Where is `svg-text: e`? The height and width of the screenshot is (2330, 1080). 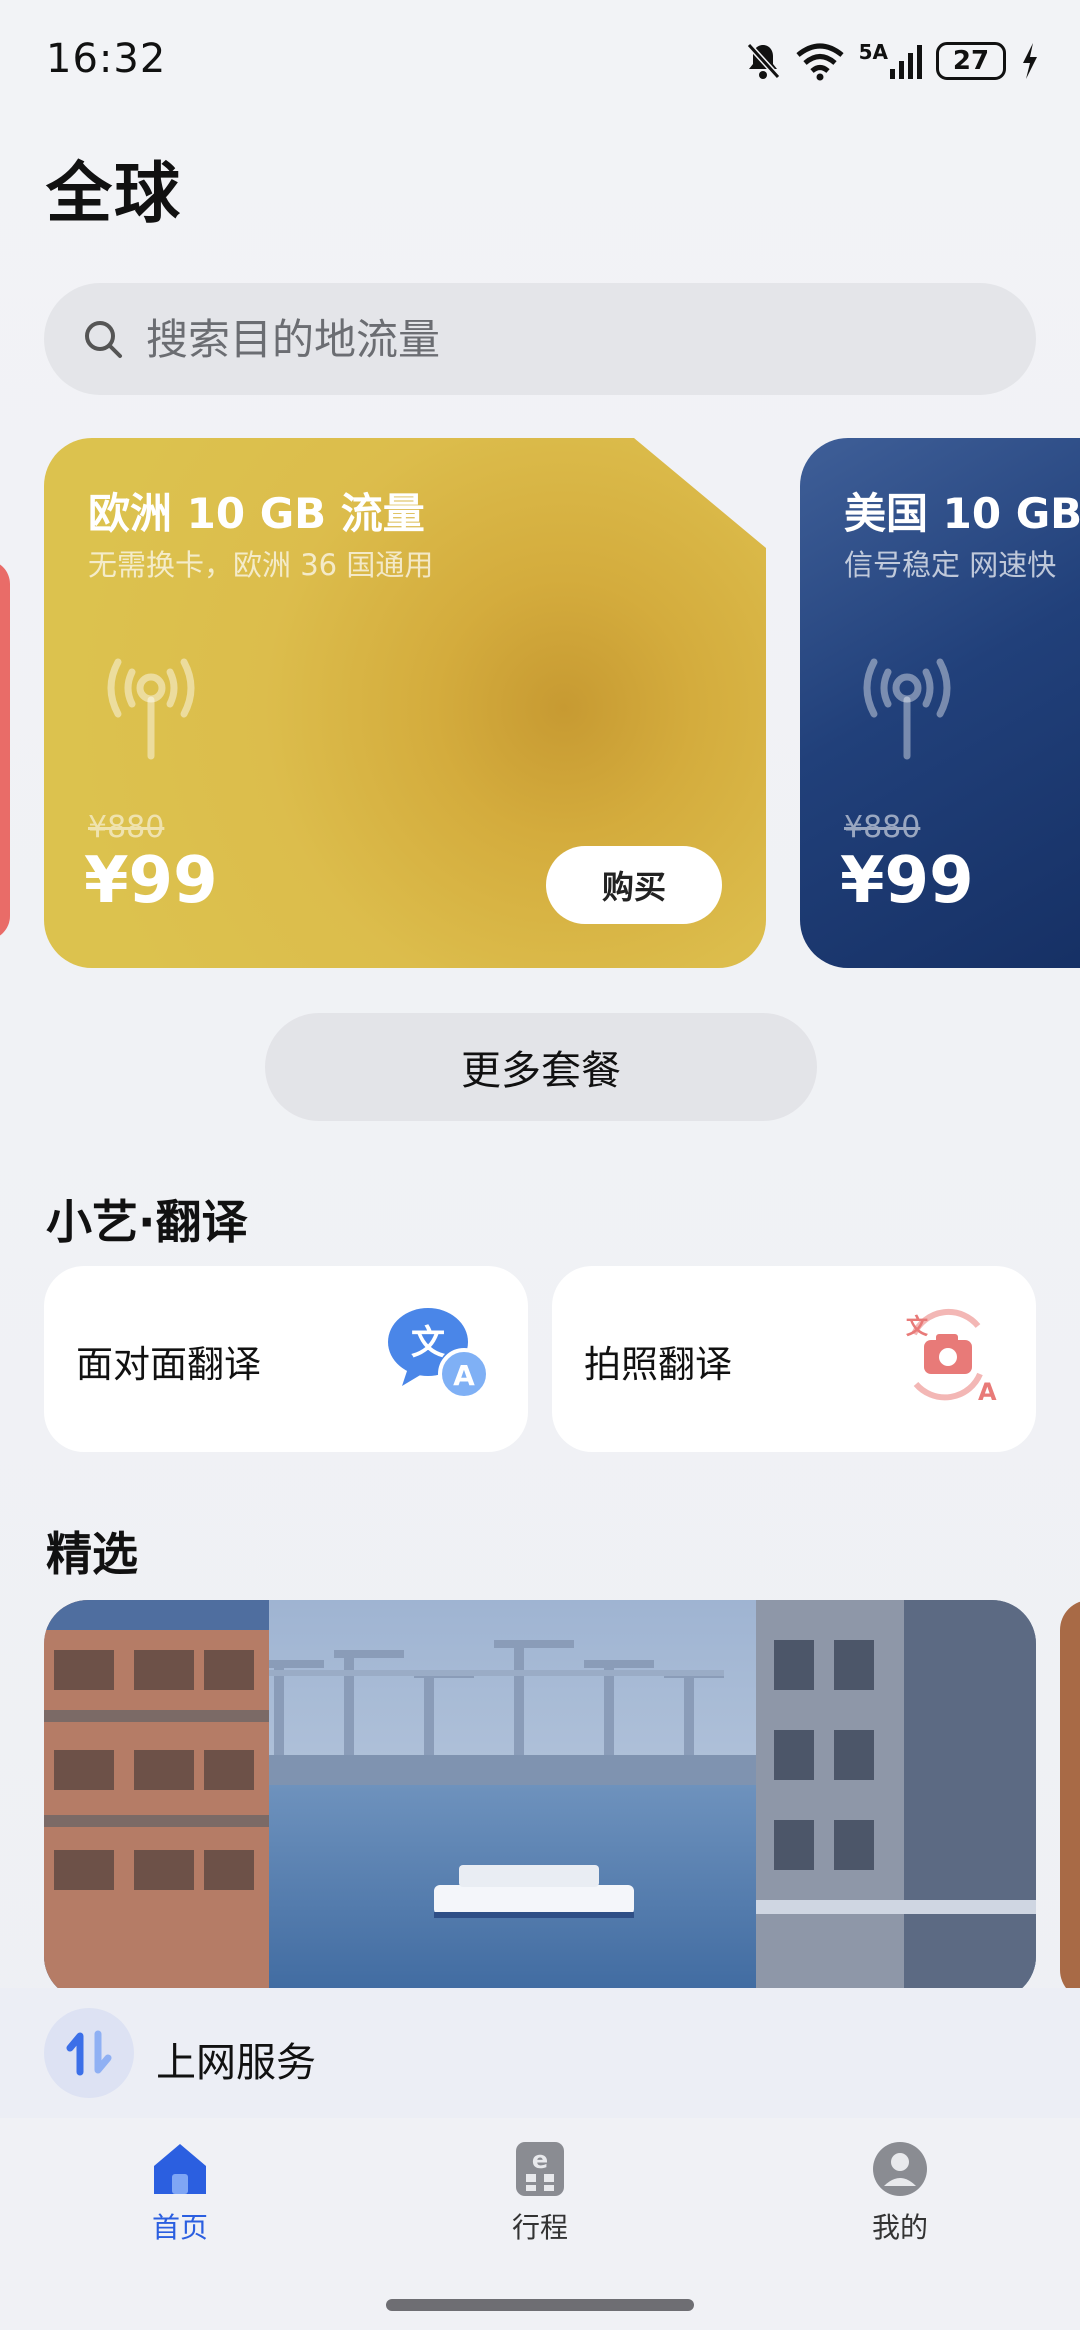 svg-text: e is located at coordinates (540, 2160).